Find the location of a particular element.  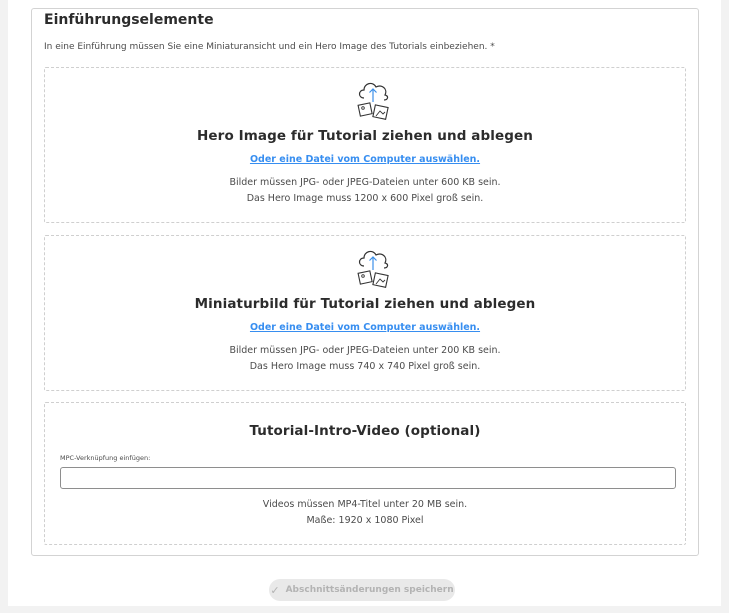

save-section-label: Abschnittsänderungen speichern is located at coordinates (369, 590).